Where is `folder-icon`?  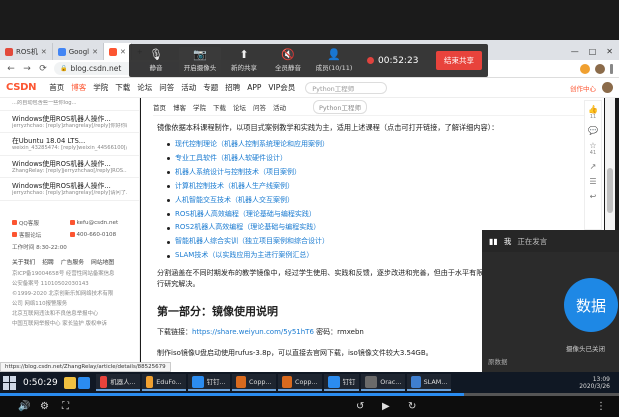 folder-icon is located at coordinates (69, 382).